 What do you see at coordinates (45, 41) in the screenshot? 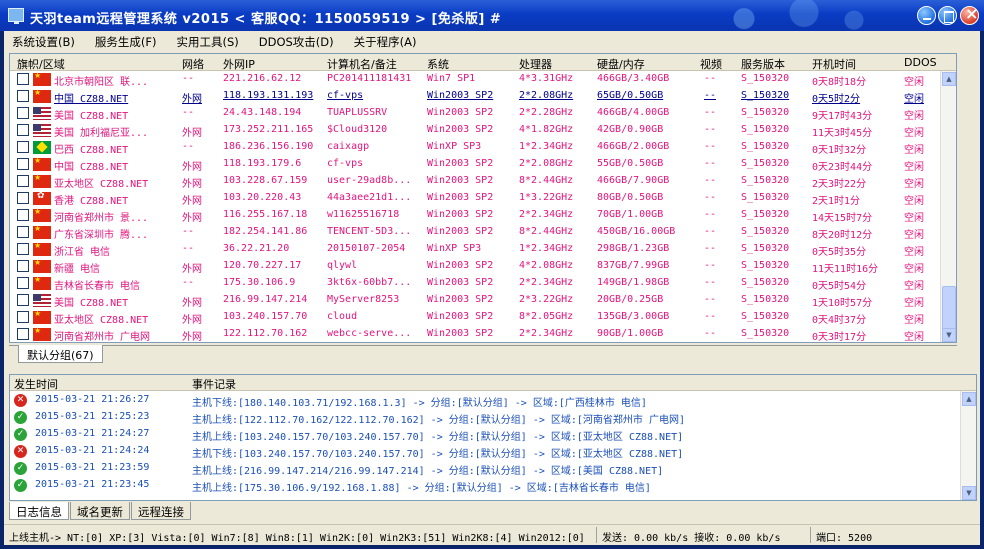
I see `menu-system-settings: 系统设置(B)` at bounding box center [45, 41].